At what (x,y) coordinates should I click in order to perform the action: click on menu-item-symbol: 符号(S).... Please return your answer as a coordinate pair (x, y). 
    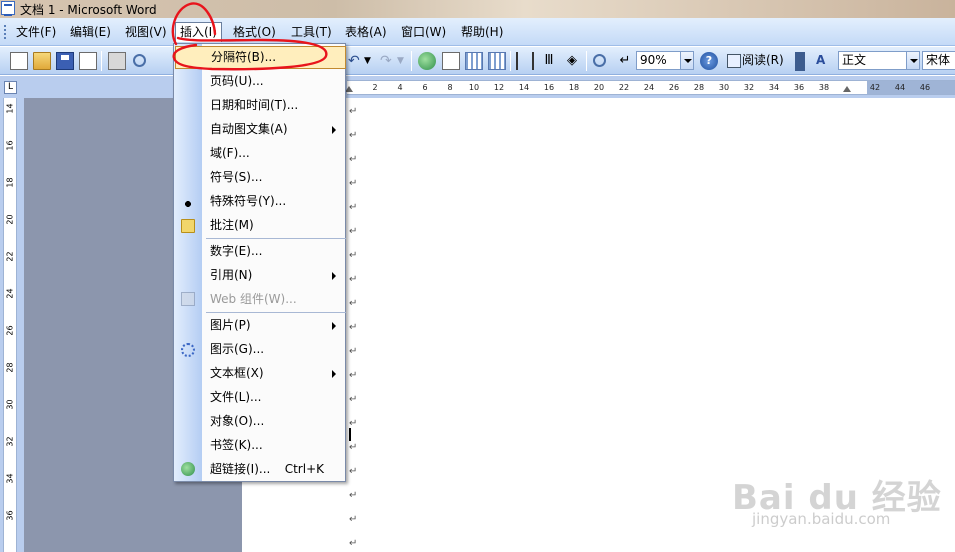
    Looking at the image, I should click on (274, 177).